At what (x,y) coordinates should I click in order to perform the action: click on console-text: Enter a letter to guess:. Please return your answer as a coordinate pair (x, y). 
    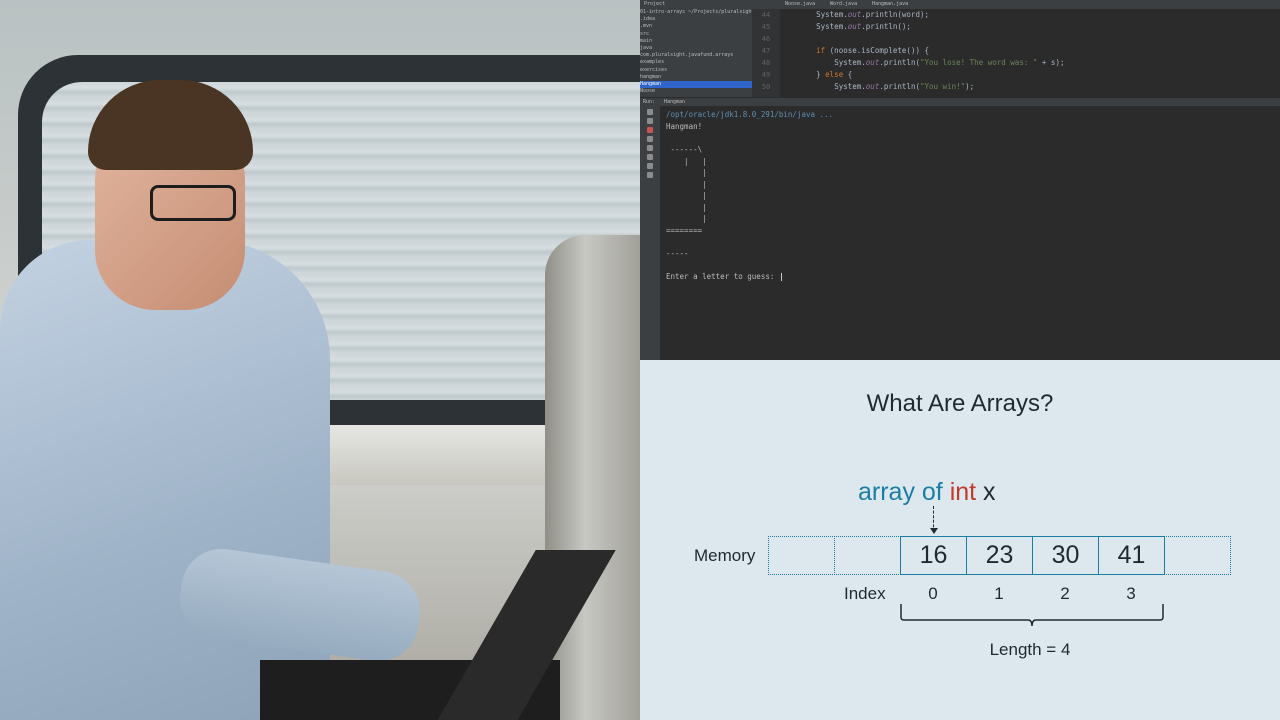
    Looking at the image, I should click on (722, 276).